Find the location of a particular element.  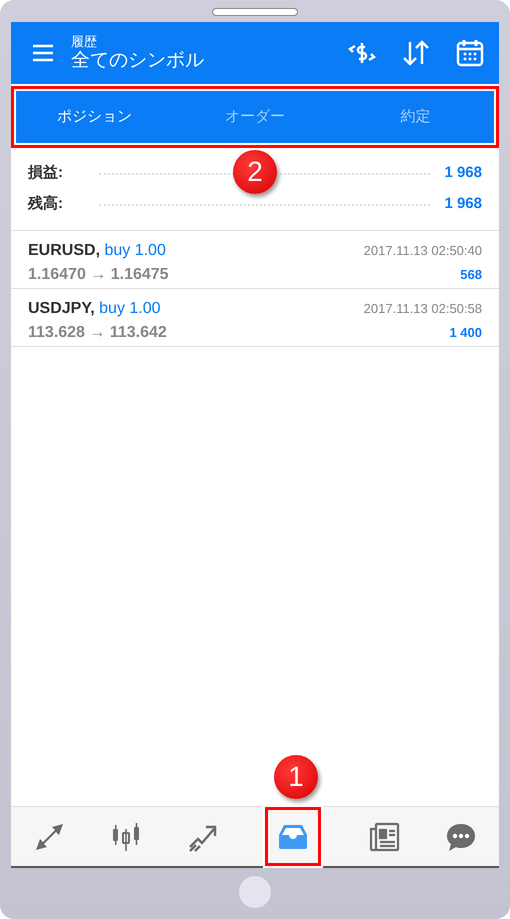

trade-prices: 113.628 → 113.642 is located at coordinates (97, 333).